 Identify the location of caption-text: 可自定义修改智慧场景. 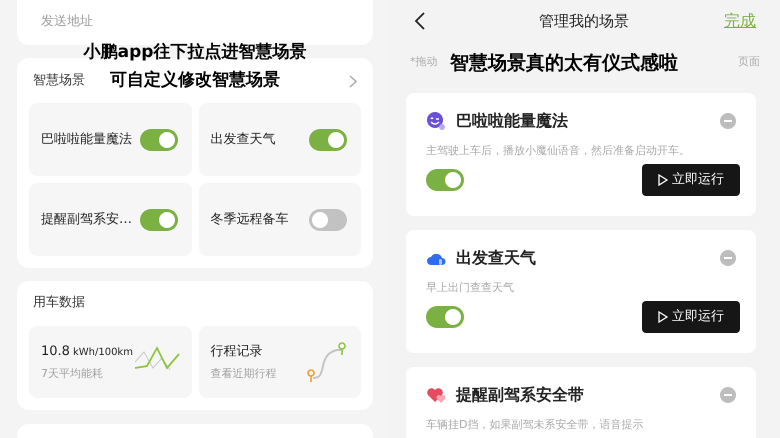
(195, 80).